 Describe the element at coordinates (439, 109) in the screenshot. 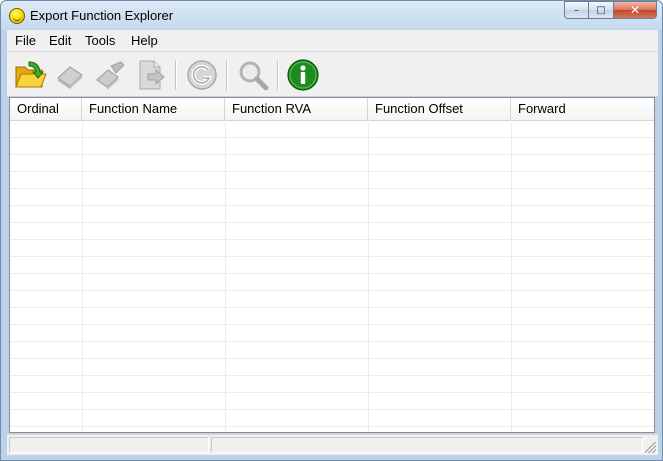

I see `column-header-function-offset: Function Offset` at that location.